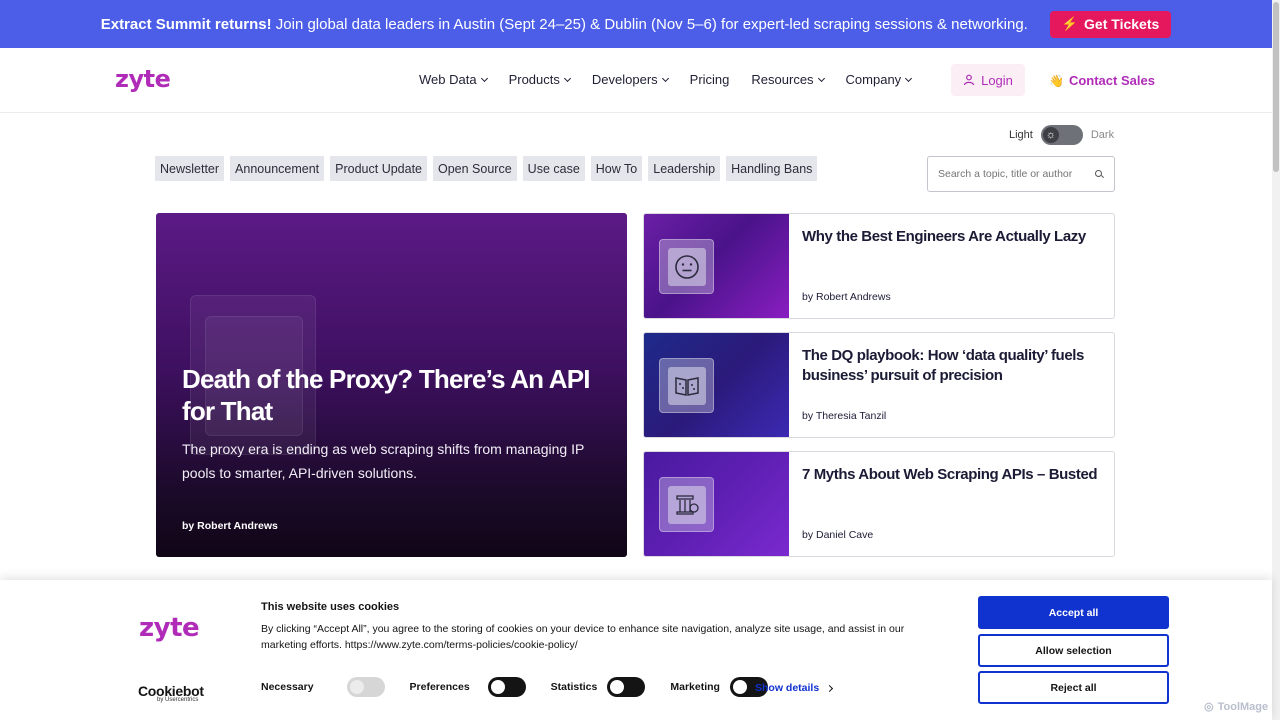  I want to click on accept-all-button: Accept all, so click(1073, 612).